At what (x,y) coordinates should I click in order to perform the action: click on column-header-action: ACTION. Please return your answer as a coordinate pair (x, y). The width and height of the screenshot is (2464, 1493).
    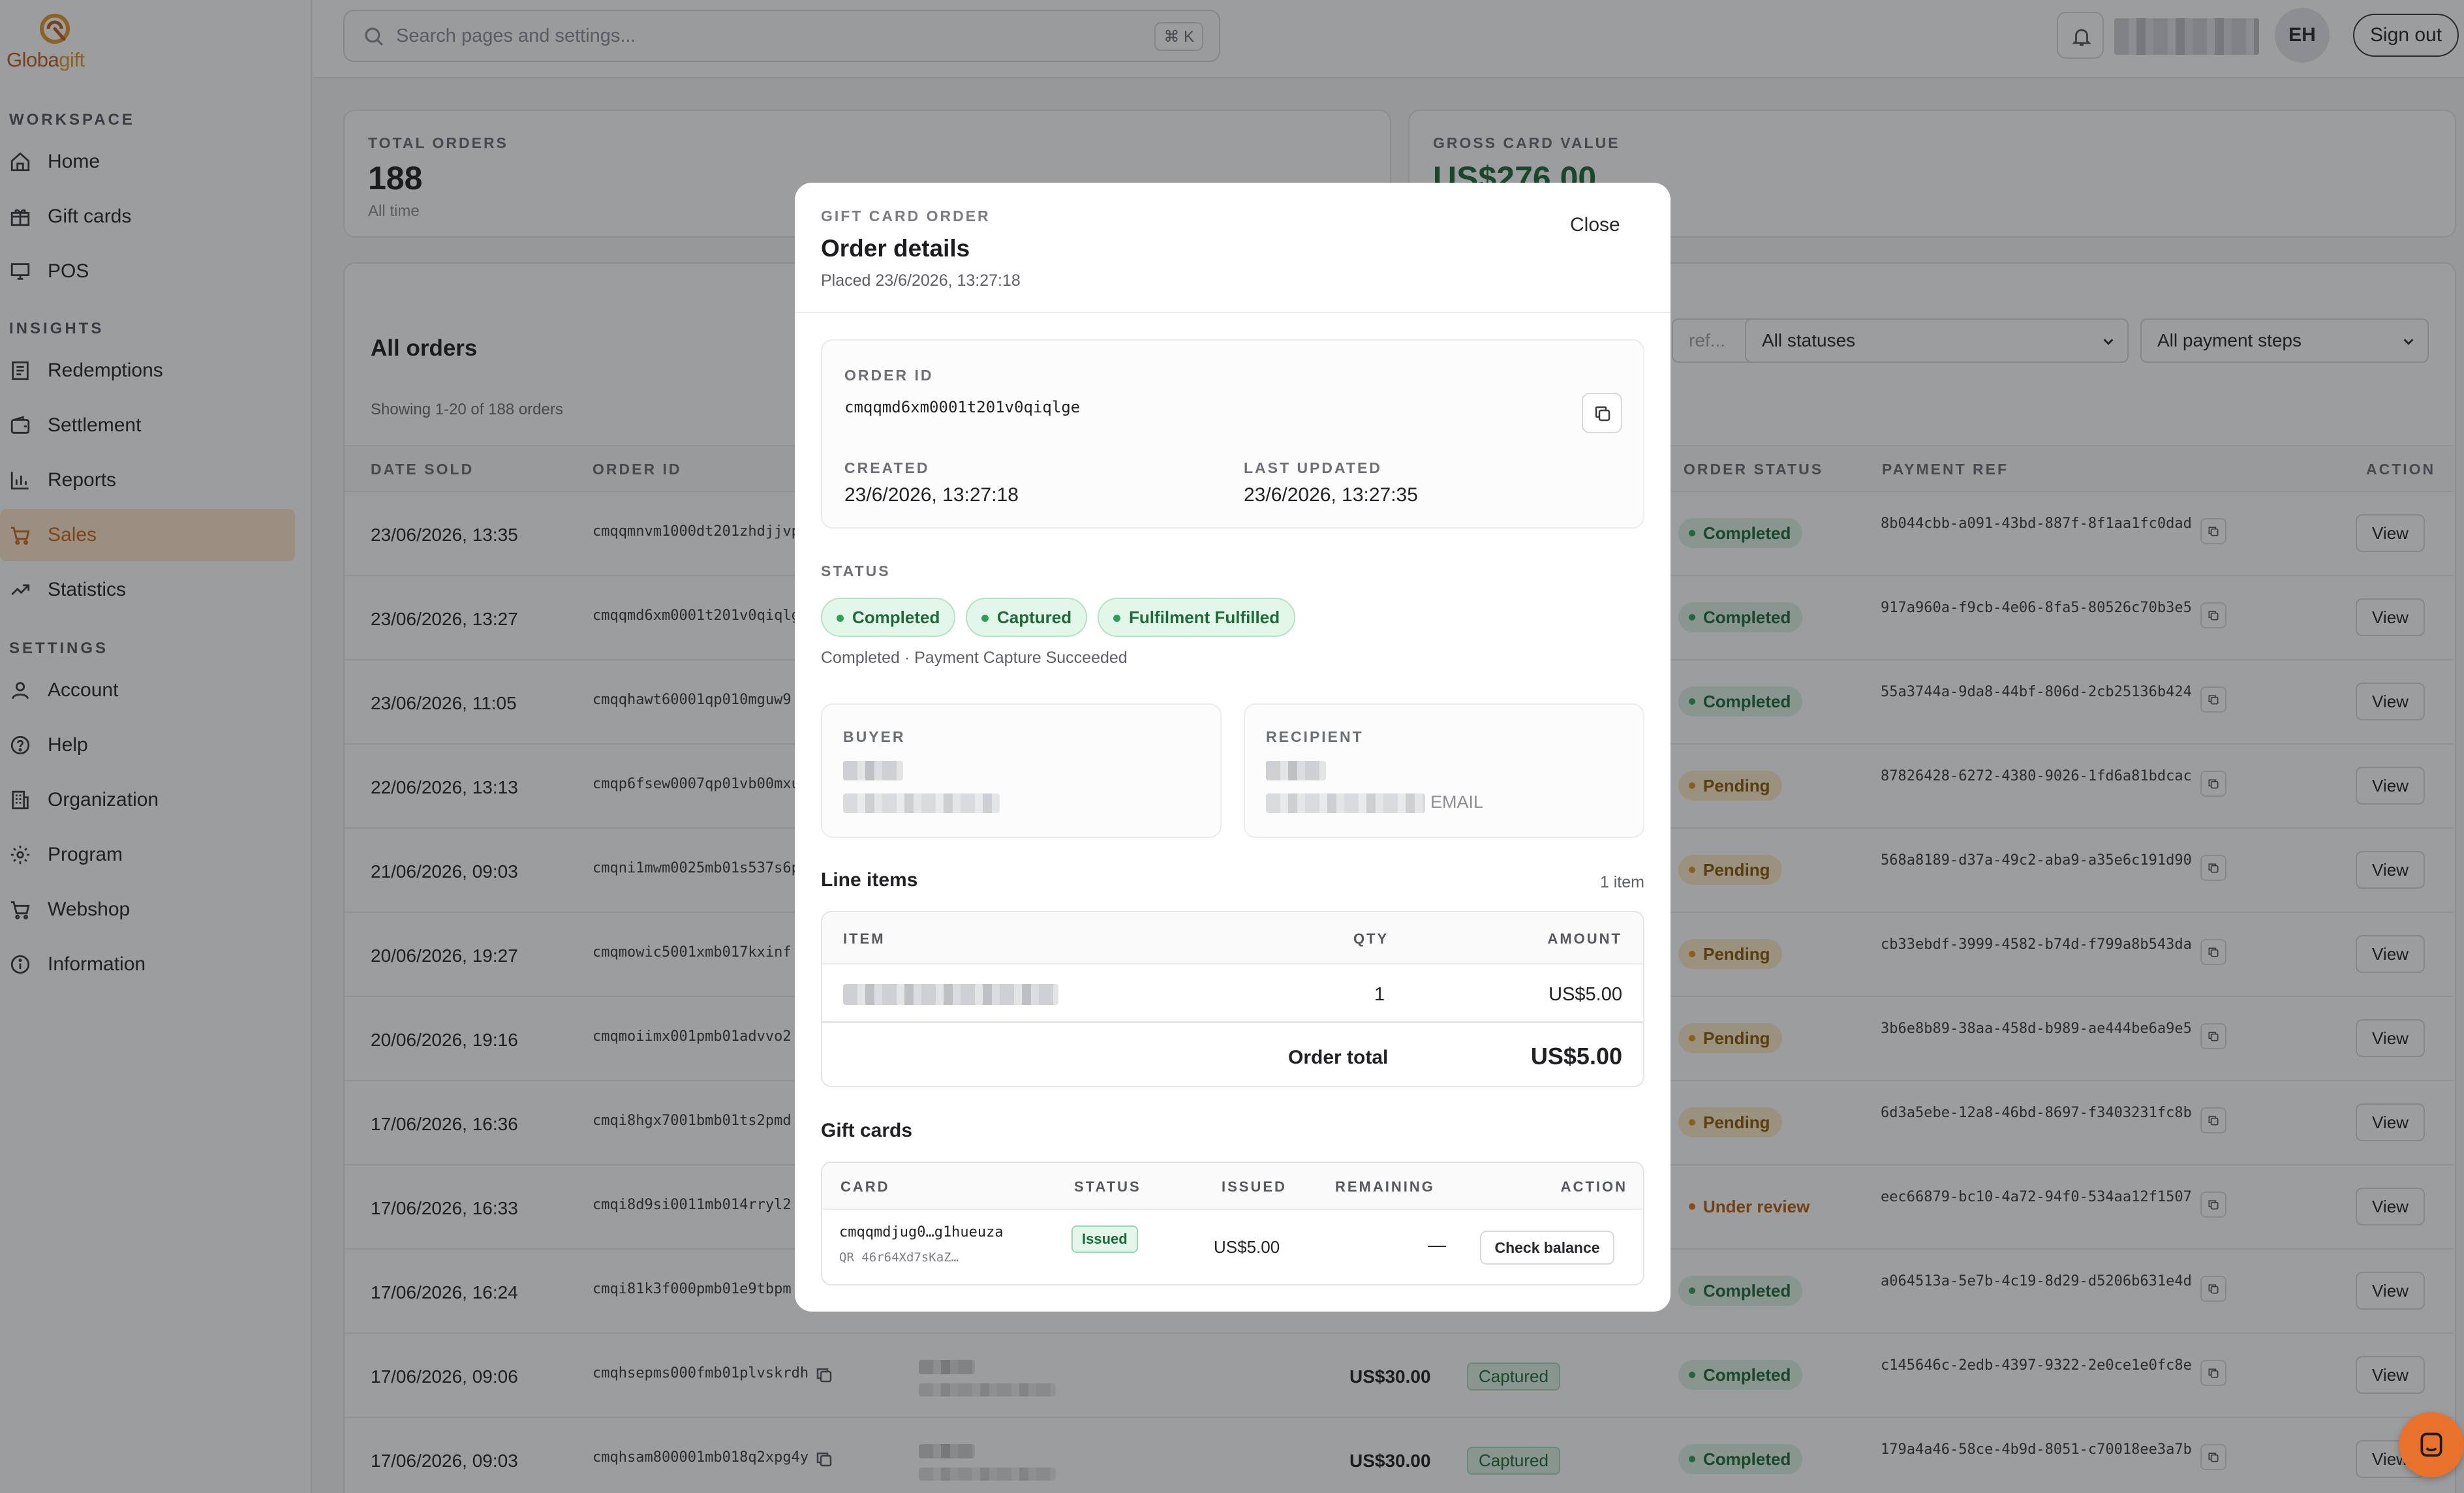
    Looking at the image, I should click on (1594, 1186).